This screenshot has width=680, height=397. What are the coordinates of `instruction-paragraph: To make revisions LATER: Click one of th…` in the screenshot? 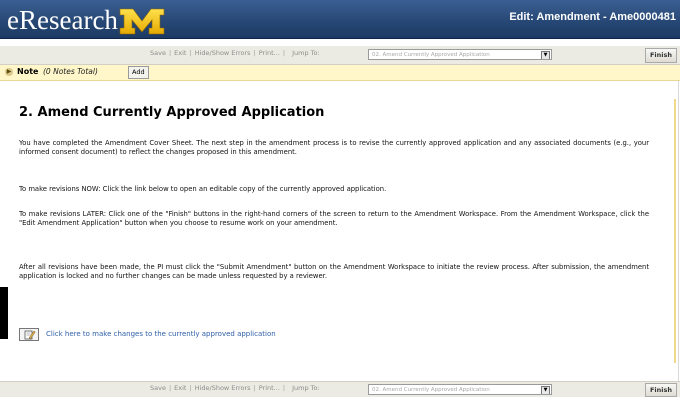 It's located at (334, 219).